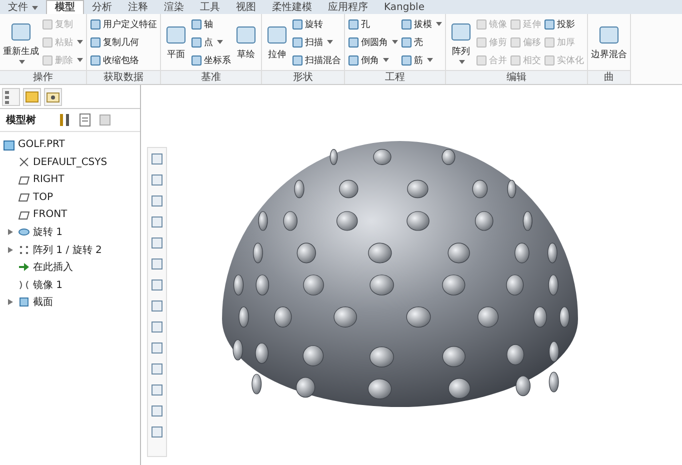 Image resolution: width=682 pixels, height=465 pixels. Describe the element at coordinates (48, 232) in the screenshot. I see `tree-item: 旋转 1` at that location.